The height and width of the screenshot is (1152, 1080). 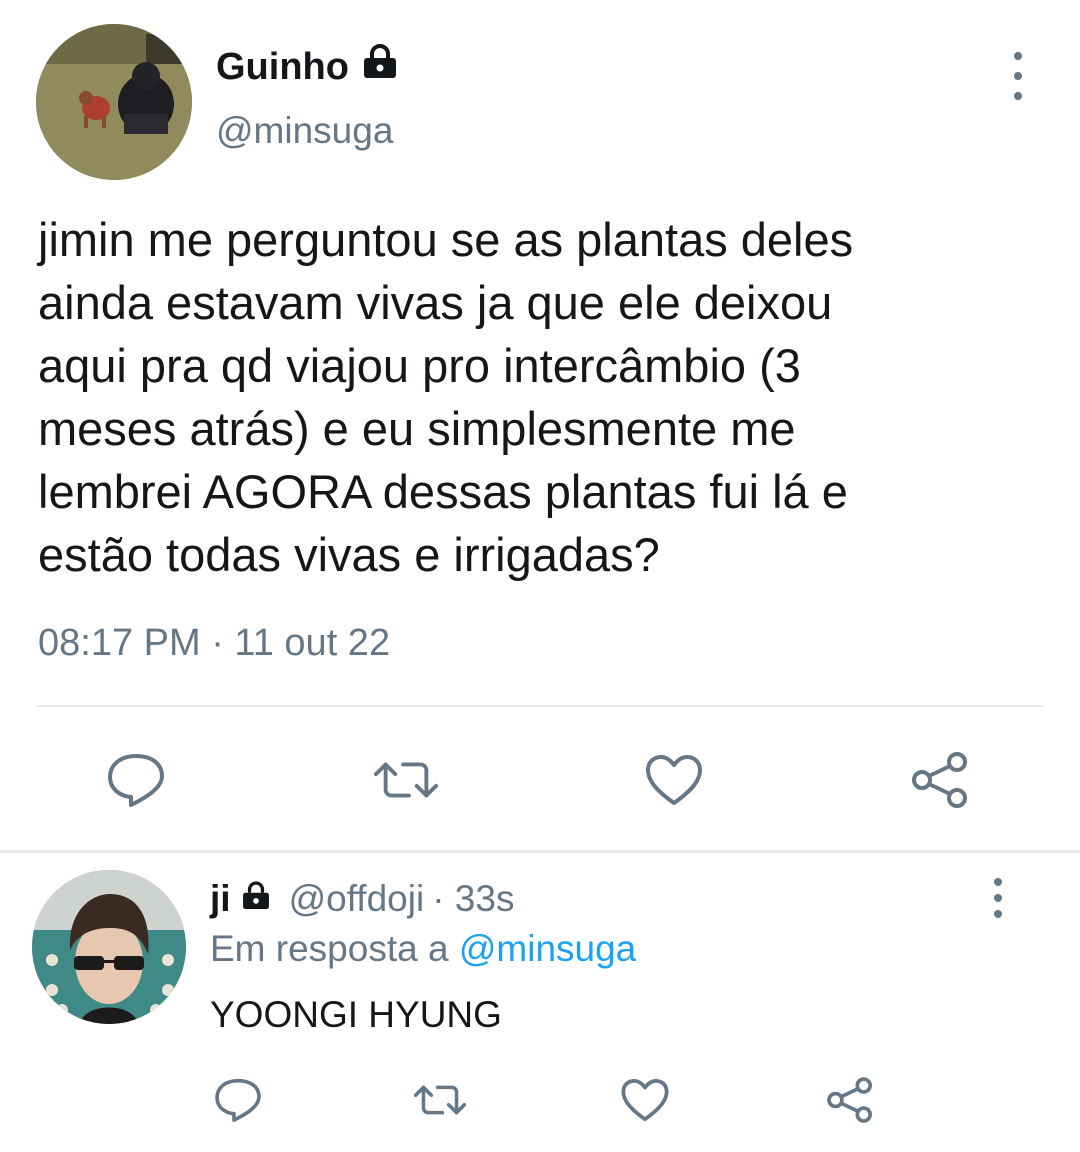 I want to click on reply-text: YOONGI HYUNG, so click(x=356, y=1014).